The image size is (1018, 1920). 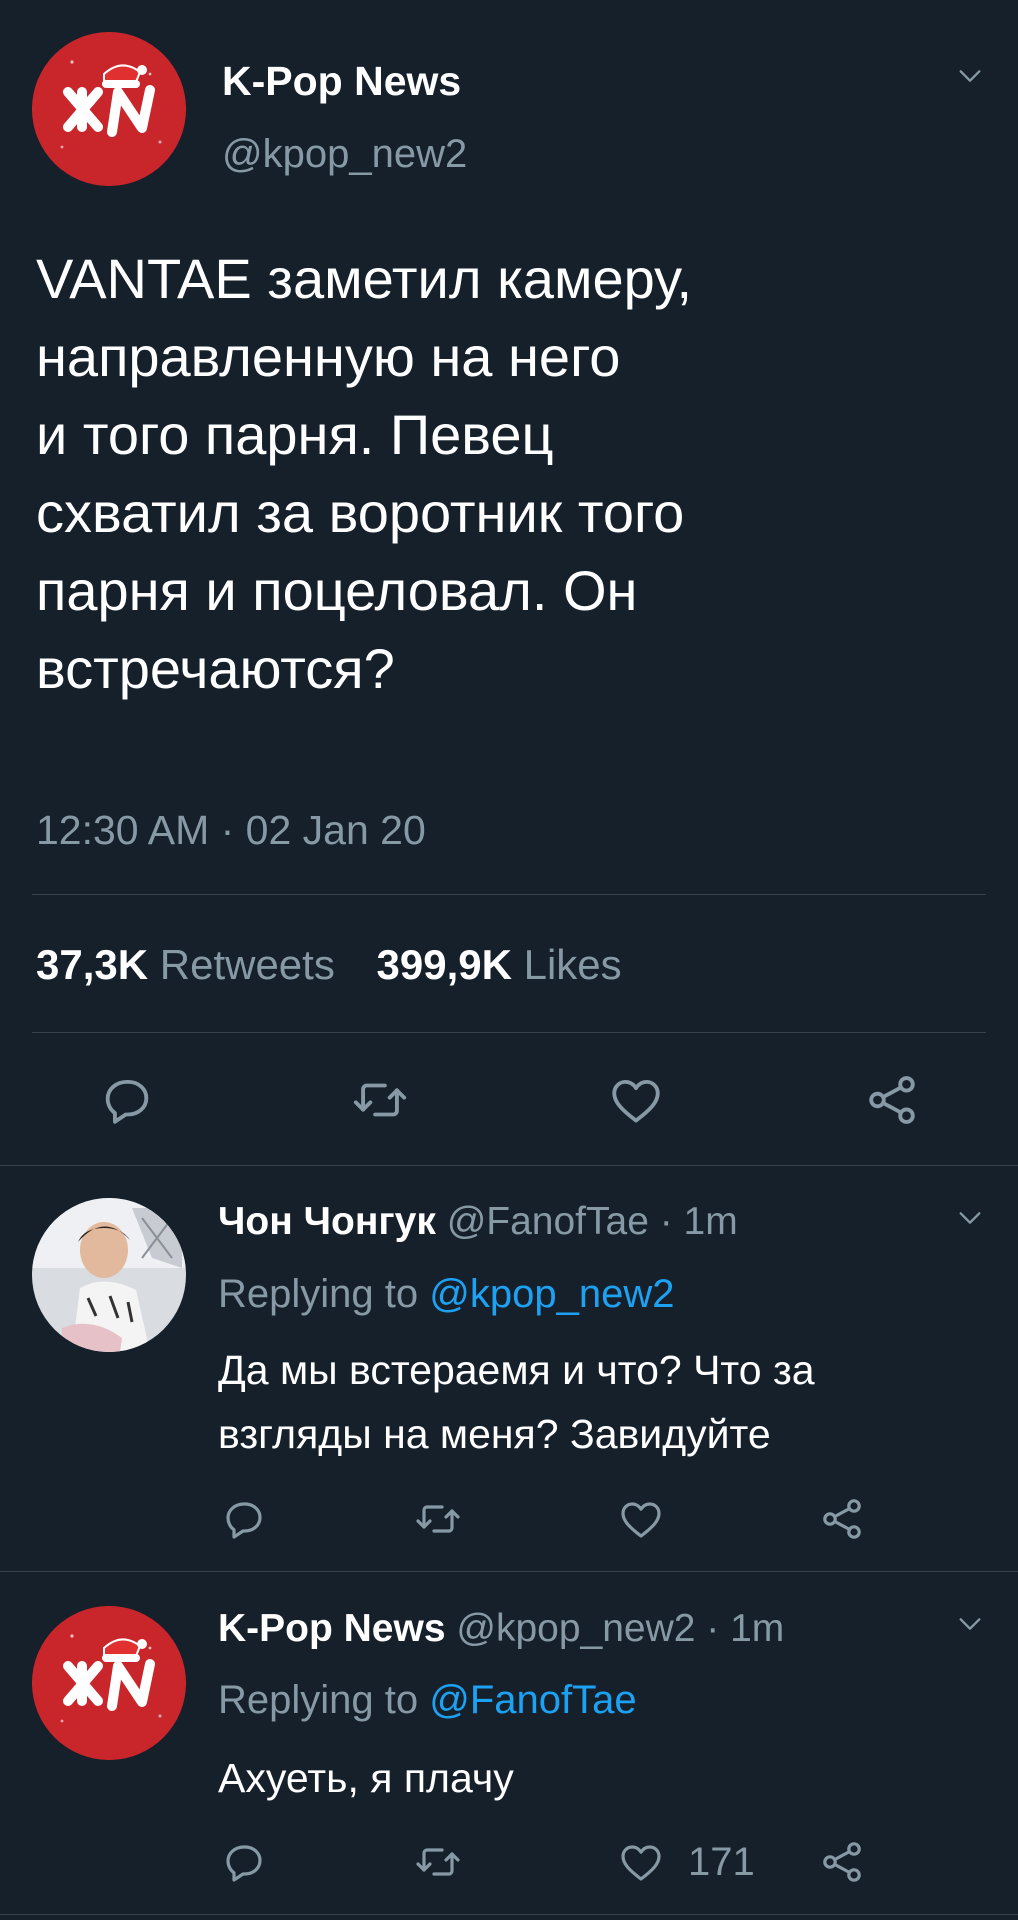 What do you see at coordinates (231, 830) in the screenshot?
I see `tweet-timestamp: 12:30 AM · 02 Jan 20` at bounding box center [231, 830].